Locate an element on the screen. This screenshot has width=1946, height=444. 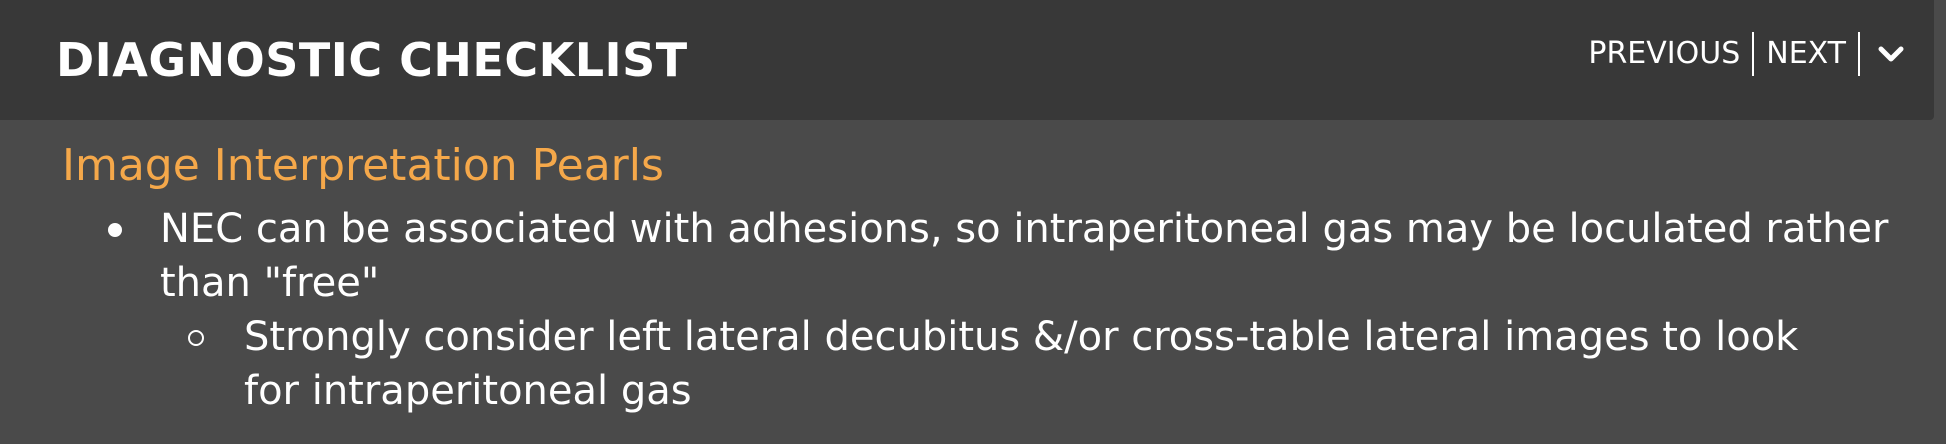
bullet-icon is located at coordinates (115, 230).